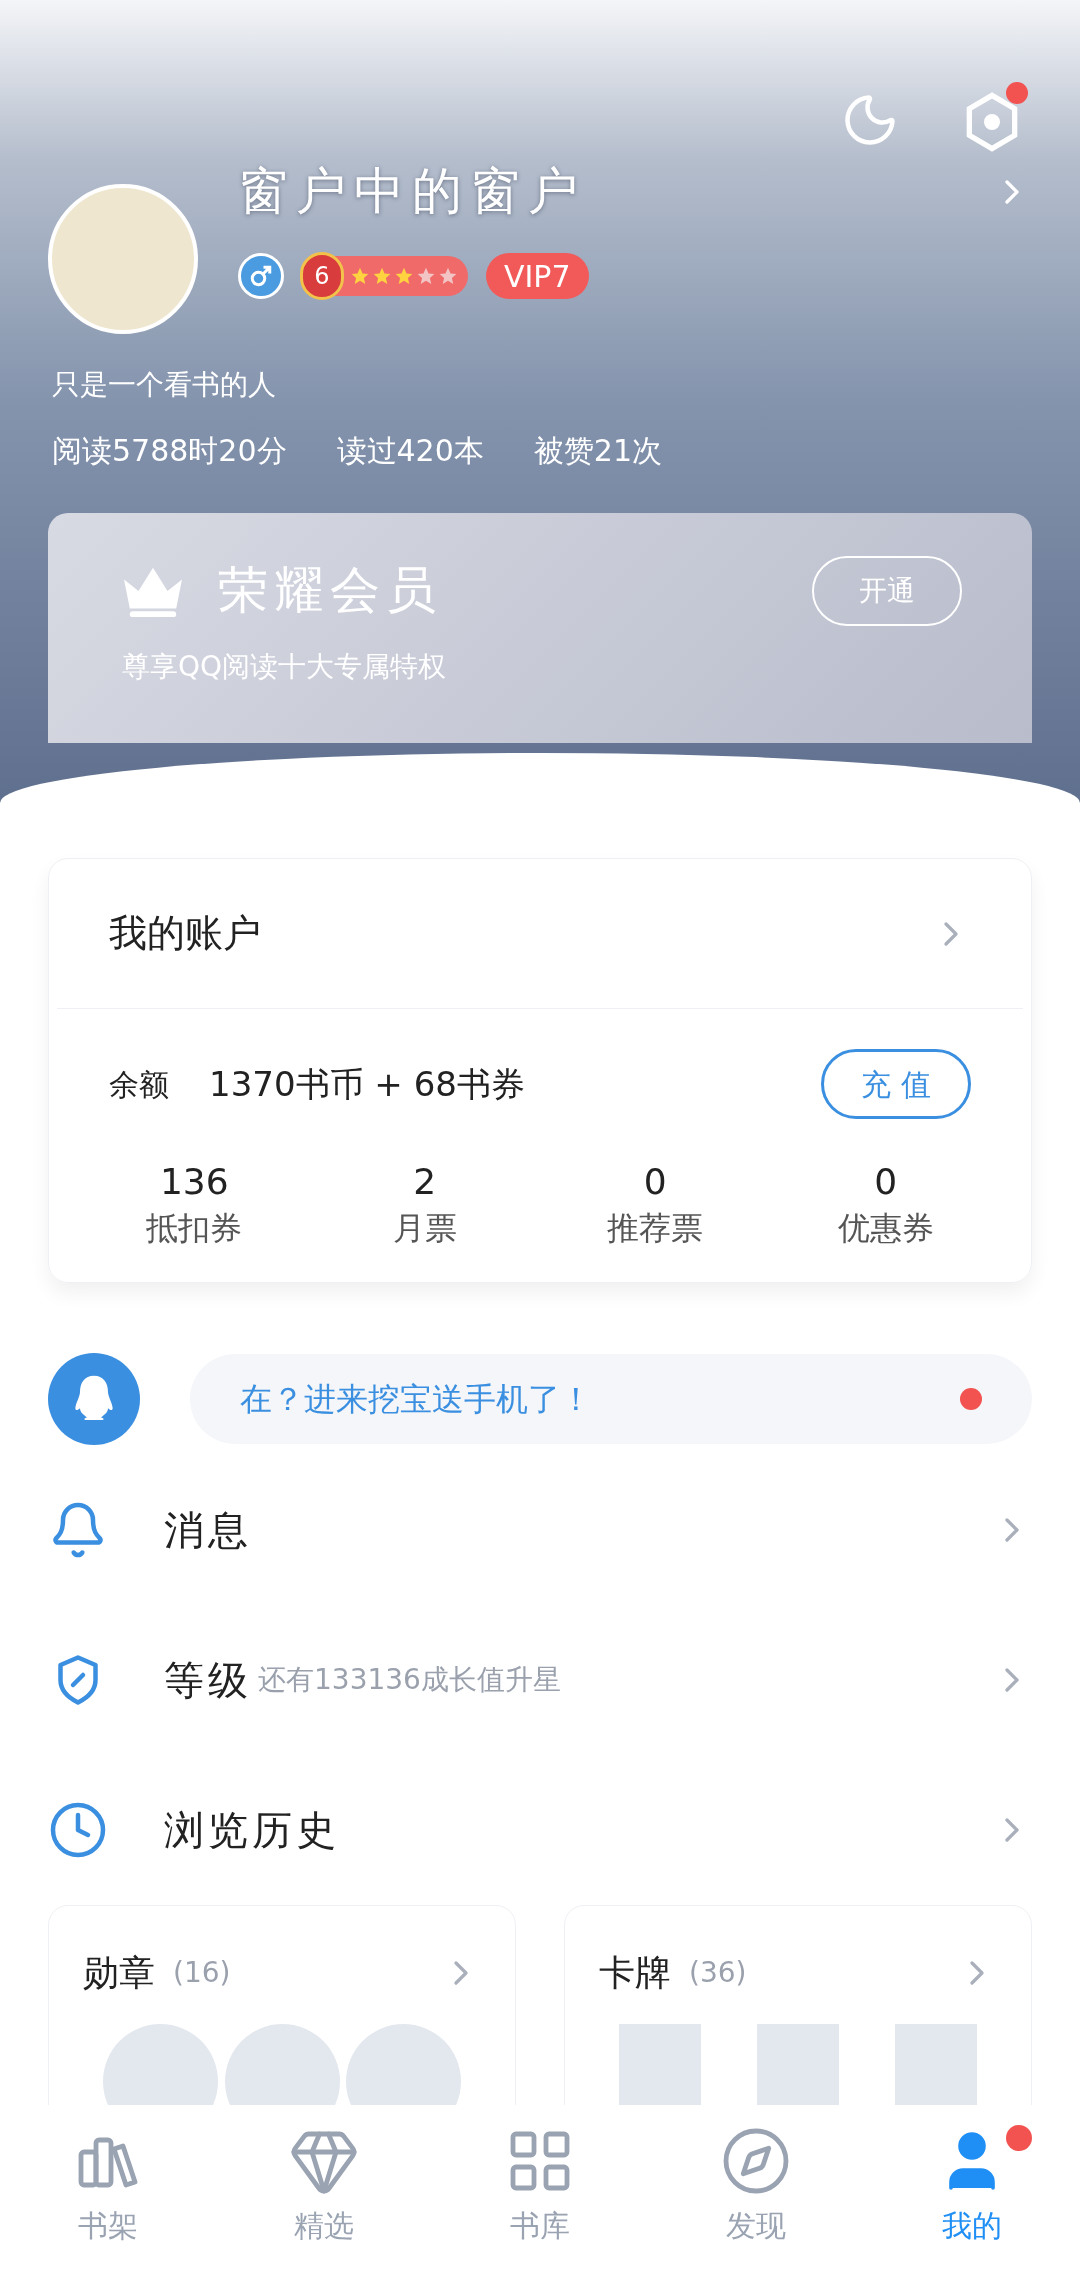 This screenshot has width=1080, height=2280. Describe the element at coordinates (169, 451) in the screenshot. I see `reading-stat: 阅读5788时20分` at that location.